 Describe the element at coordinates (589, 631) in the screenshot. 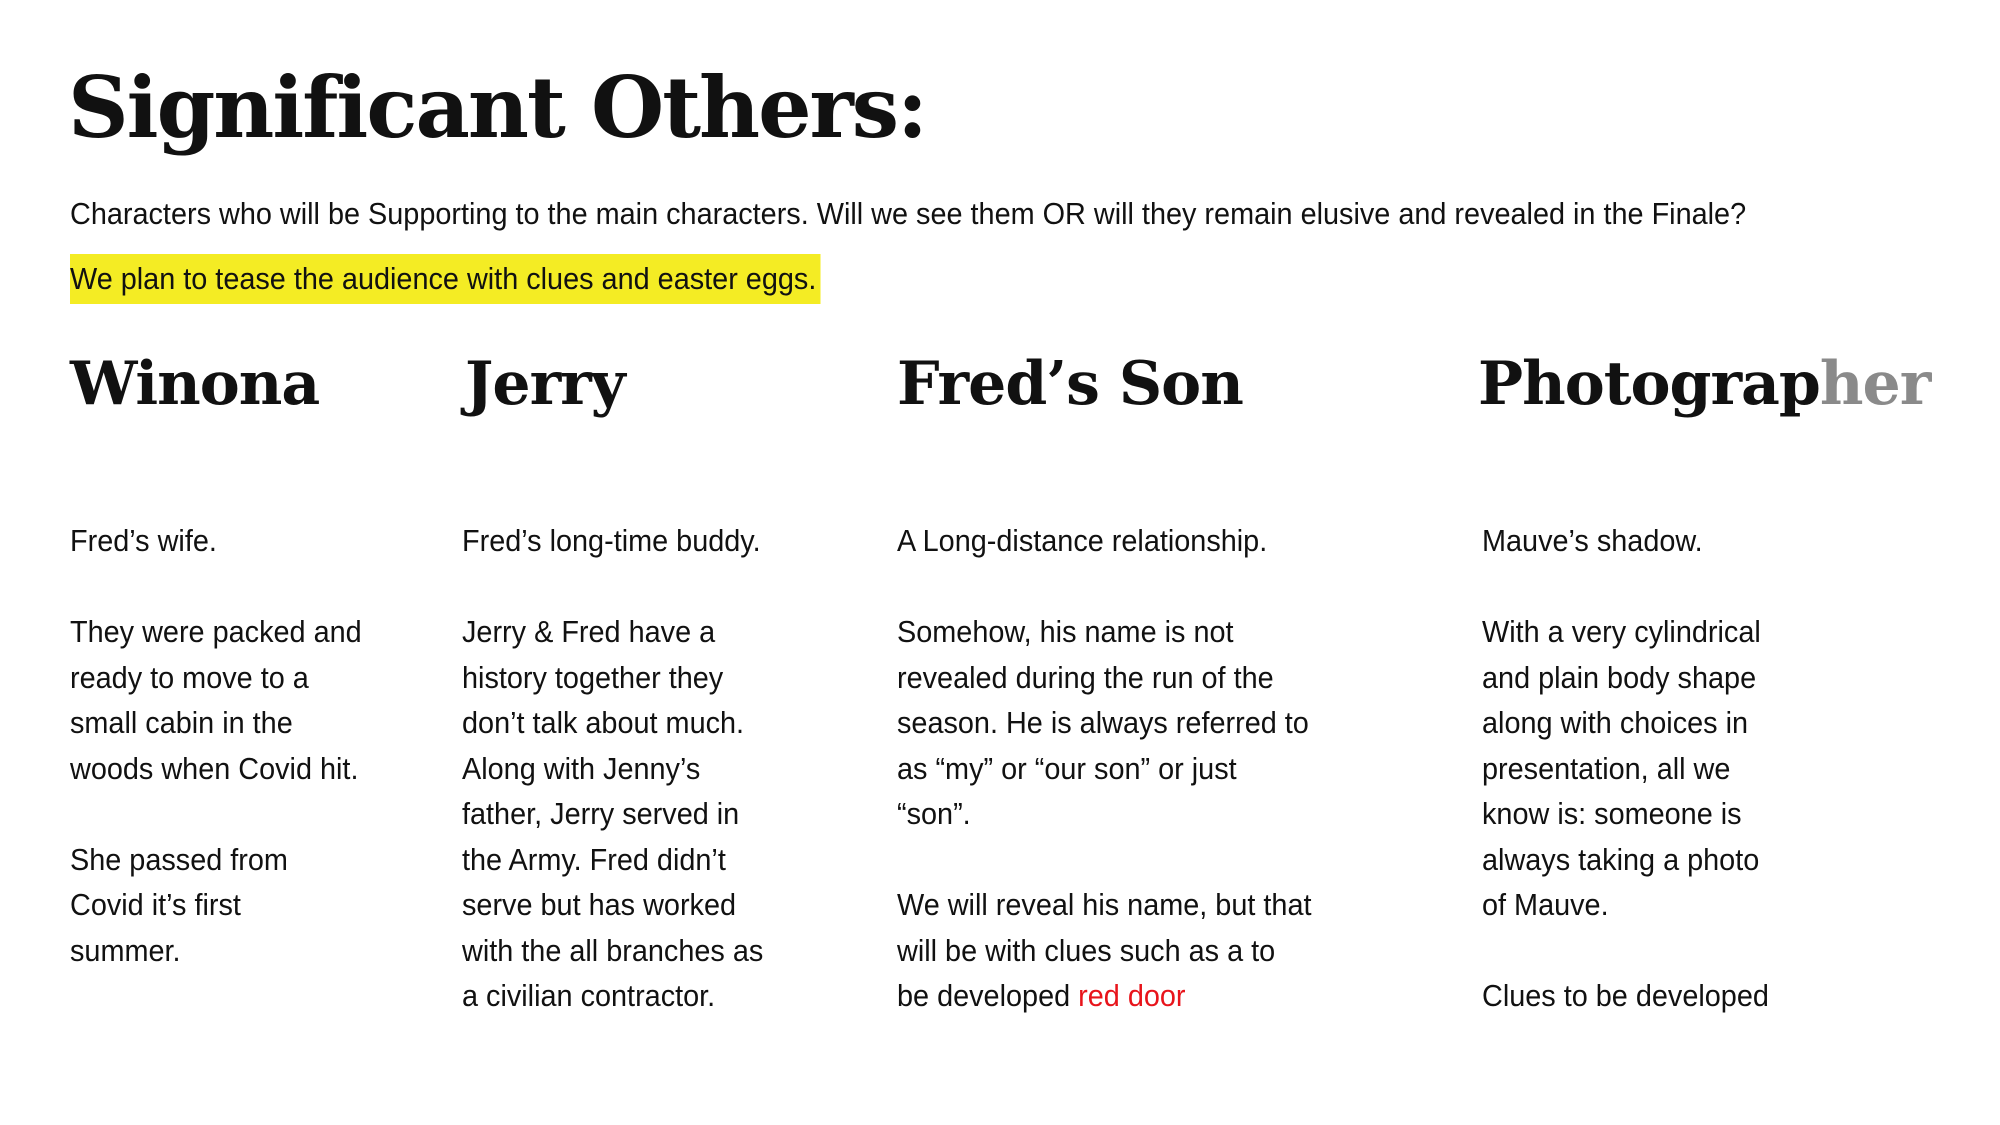

I see `text-line: Jerry & Fred have a` at that location.